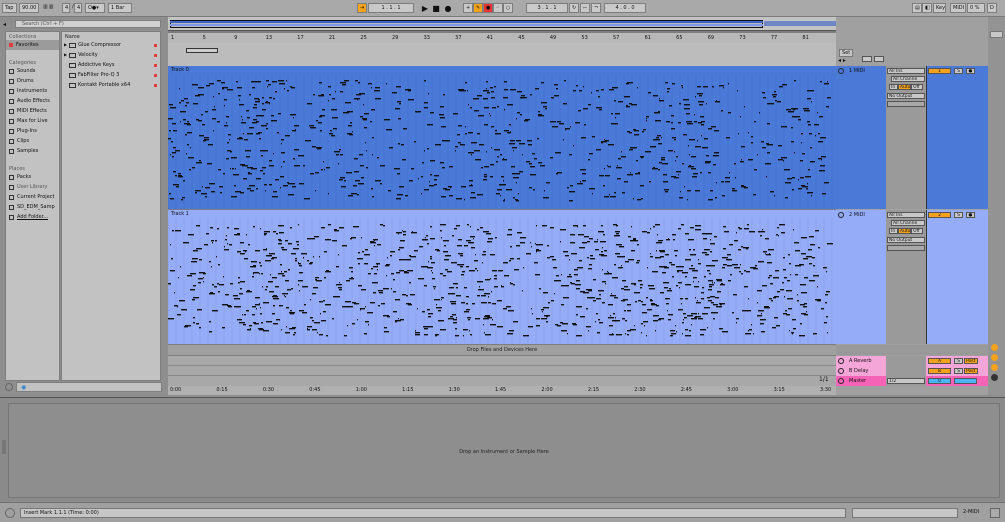 This screenshot has width=1005, height=522. Describe the element at coordinates (994, 357) in the screenshot. I see `returns-toggle-icon` at that location.